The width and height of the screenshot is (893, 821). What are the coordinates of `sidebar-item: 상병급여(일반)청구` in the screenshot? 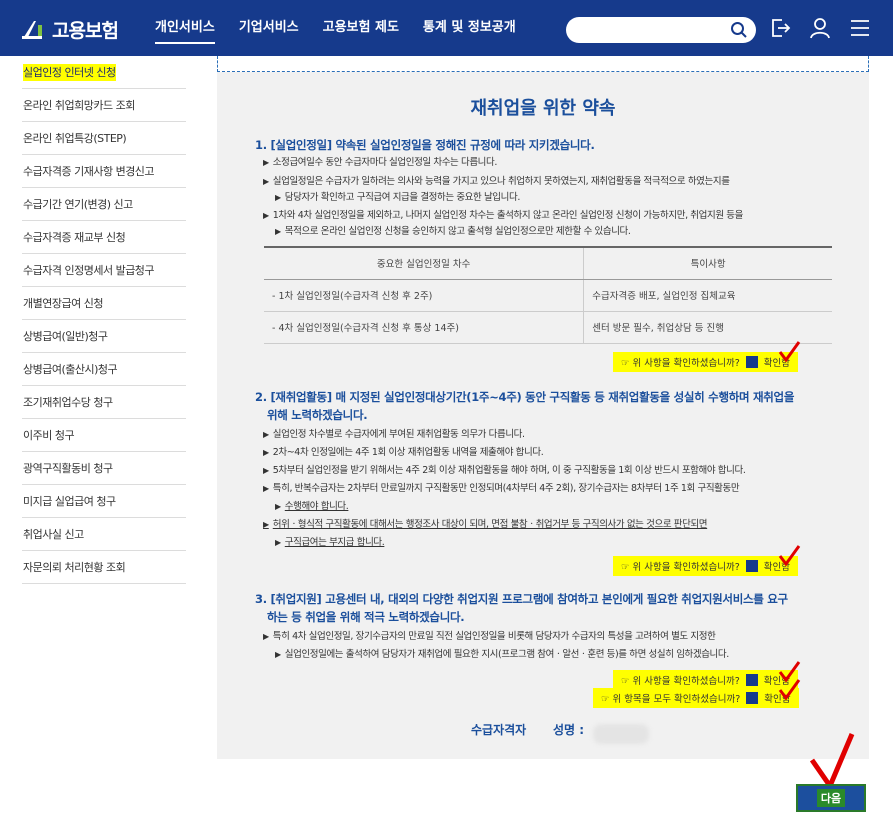 It's located at (104, 336).